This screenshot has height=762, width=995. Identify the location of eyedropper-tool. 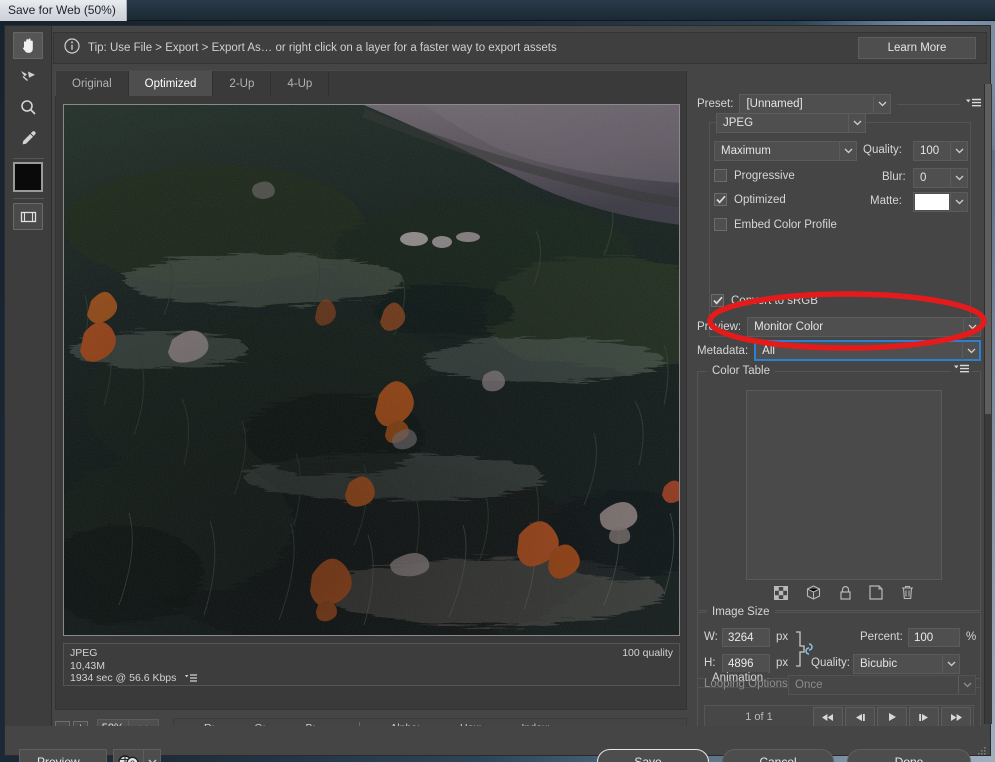
(28, 138).